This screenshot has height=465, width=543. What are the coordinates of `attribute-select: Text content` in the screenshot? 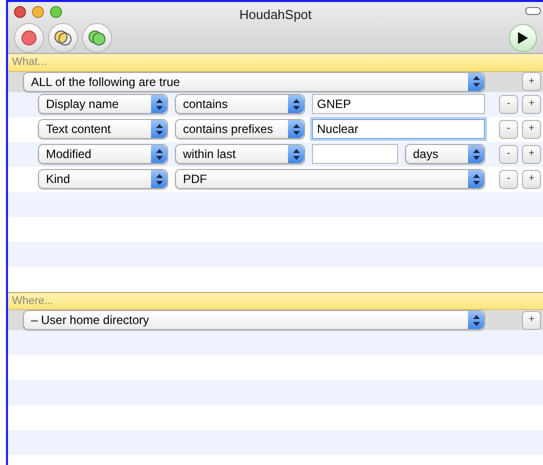 It's located at (103, 129).